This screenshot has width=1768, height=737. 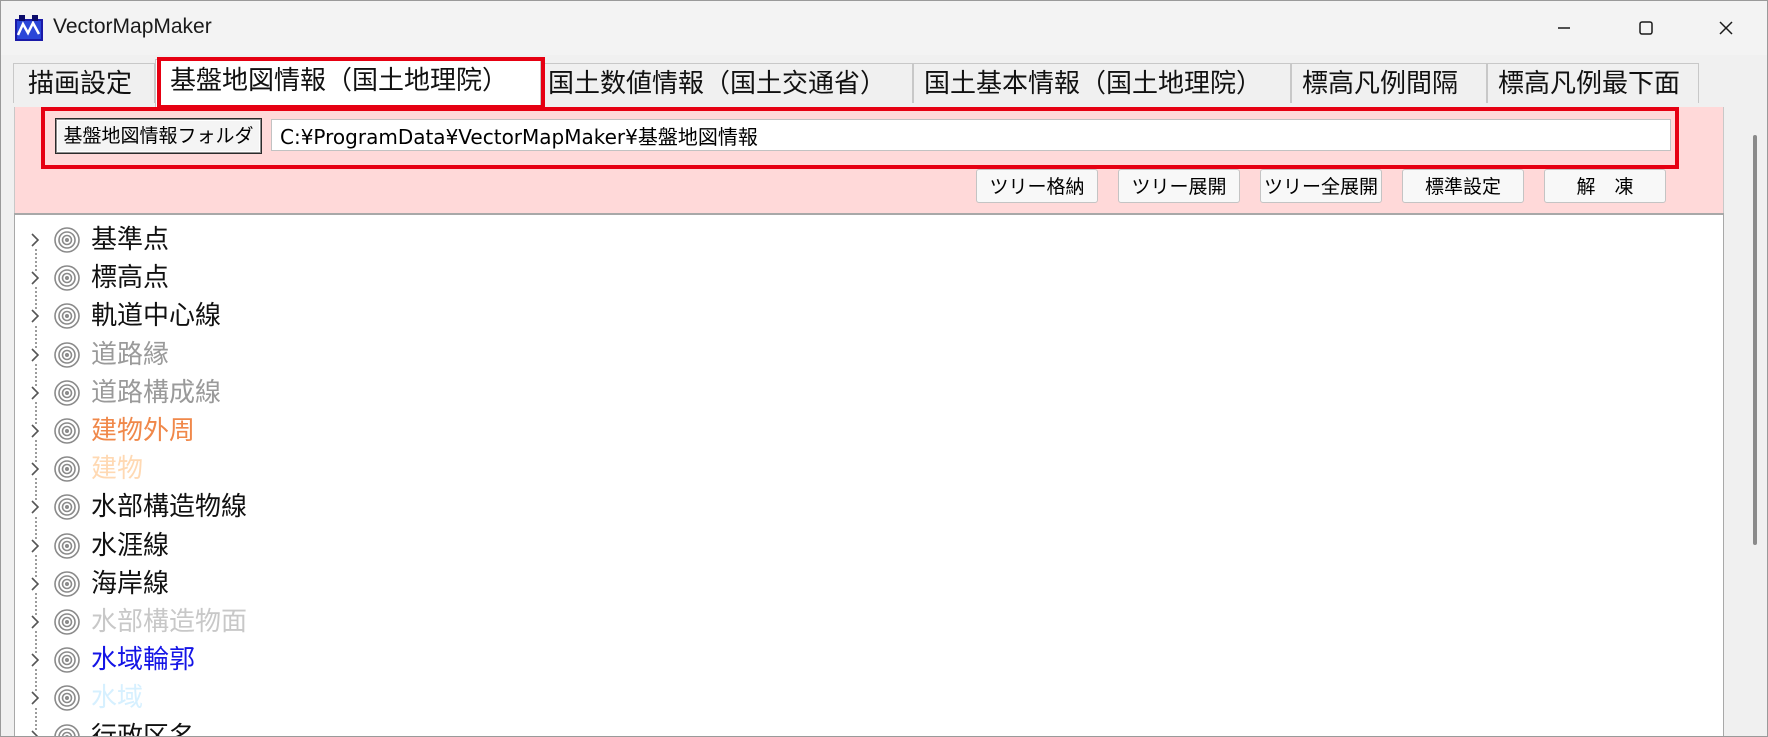 I want to click on tree-item-label: 行政区名, so click(x=143, y=729).